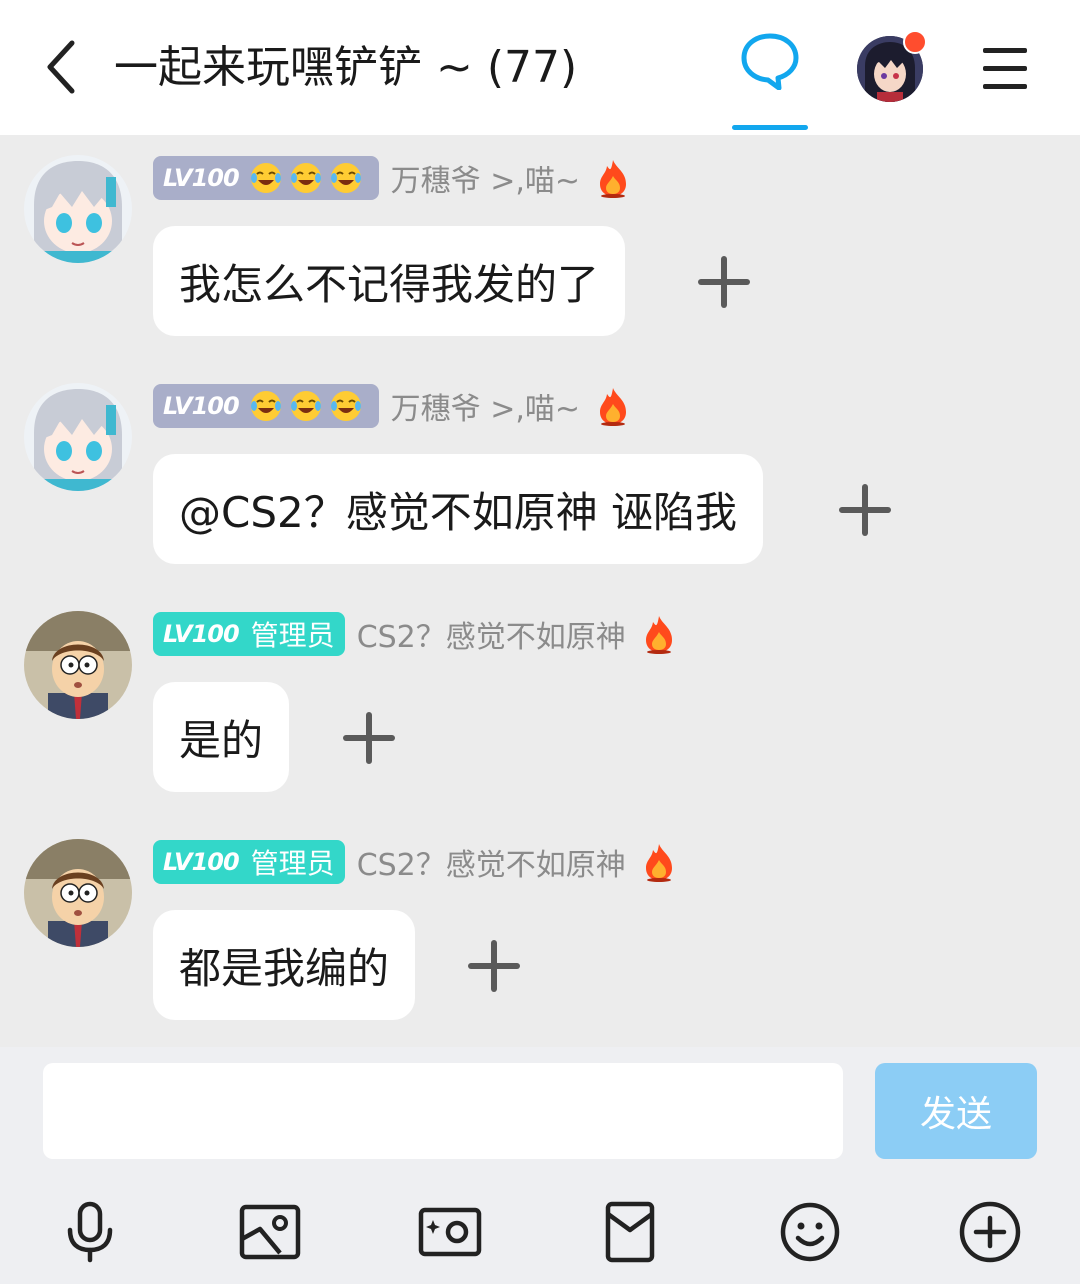 The width and height of the screenshot is (1080, 1284). Describe the element at coordinates (221, 737) in the screenshot. I see `message-bubble: 是的` at that location.